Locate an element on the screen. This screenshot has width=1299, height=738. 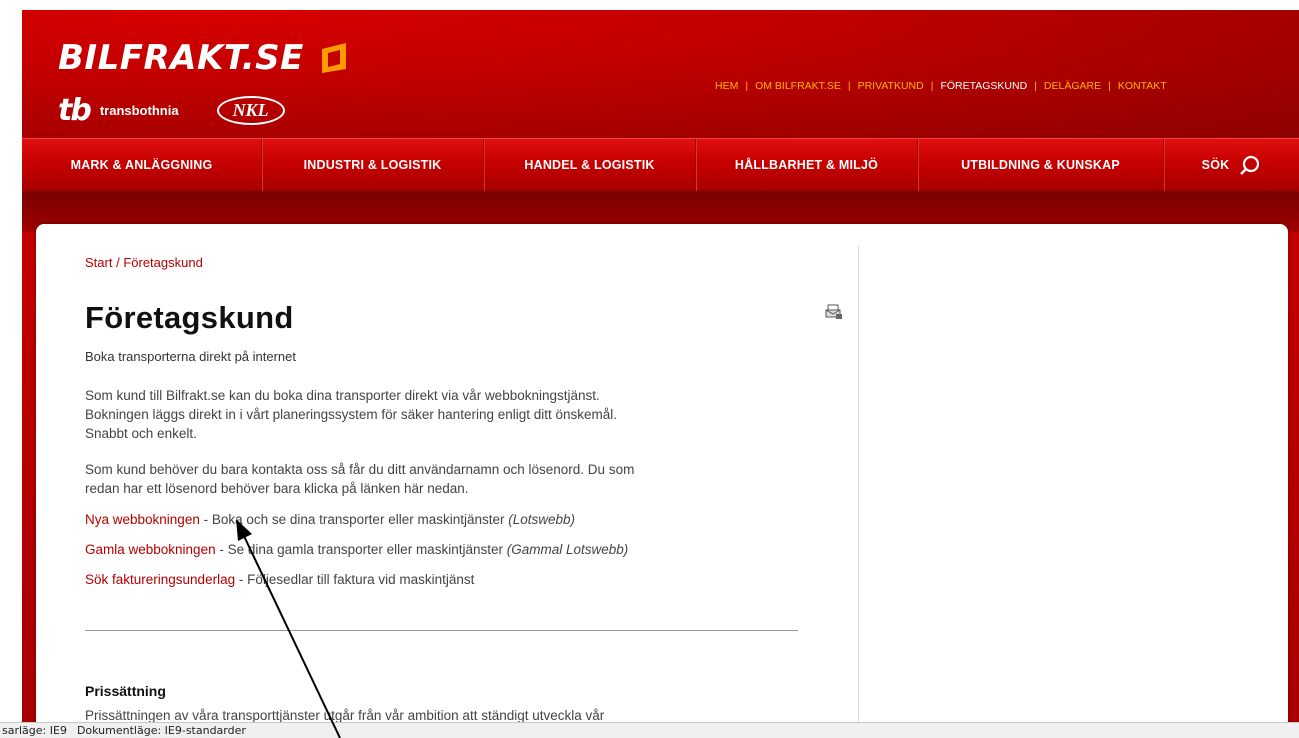
transbothnia-logo-mark: tb is located at coordinates (75, 110).